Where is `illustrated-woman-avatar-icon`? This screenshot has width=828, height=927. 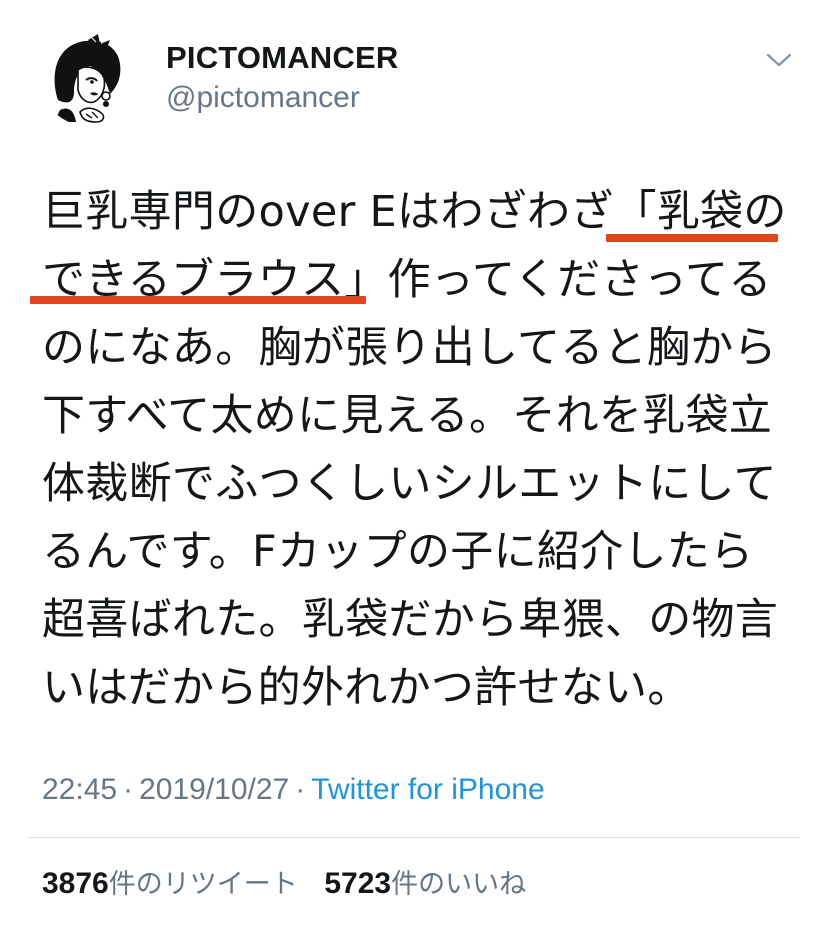 illustrated-woman-avatar-icon is located at coordinates (88, 78).